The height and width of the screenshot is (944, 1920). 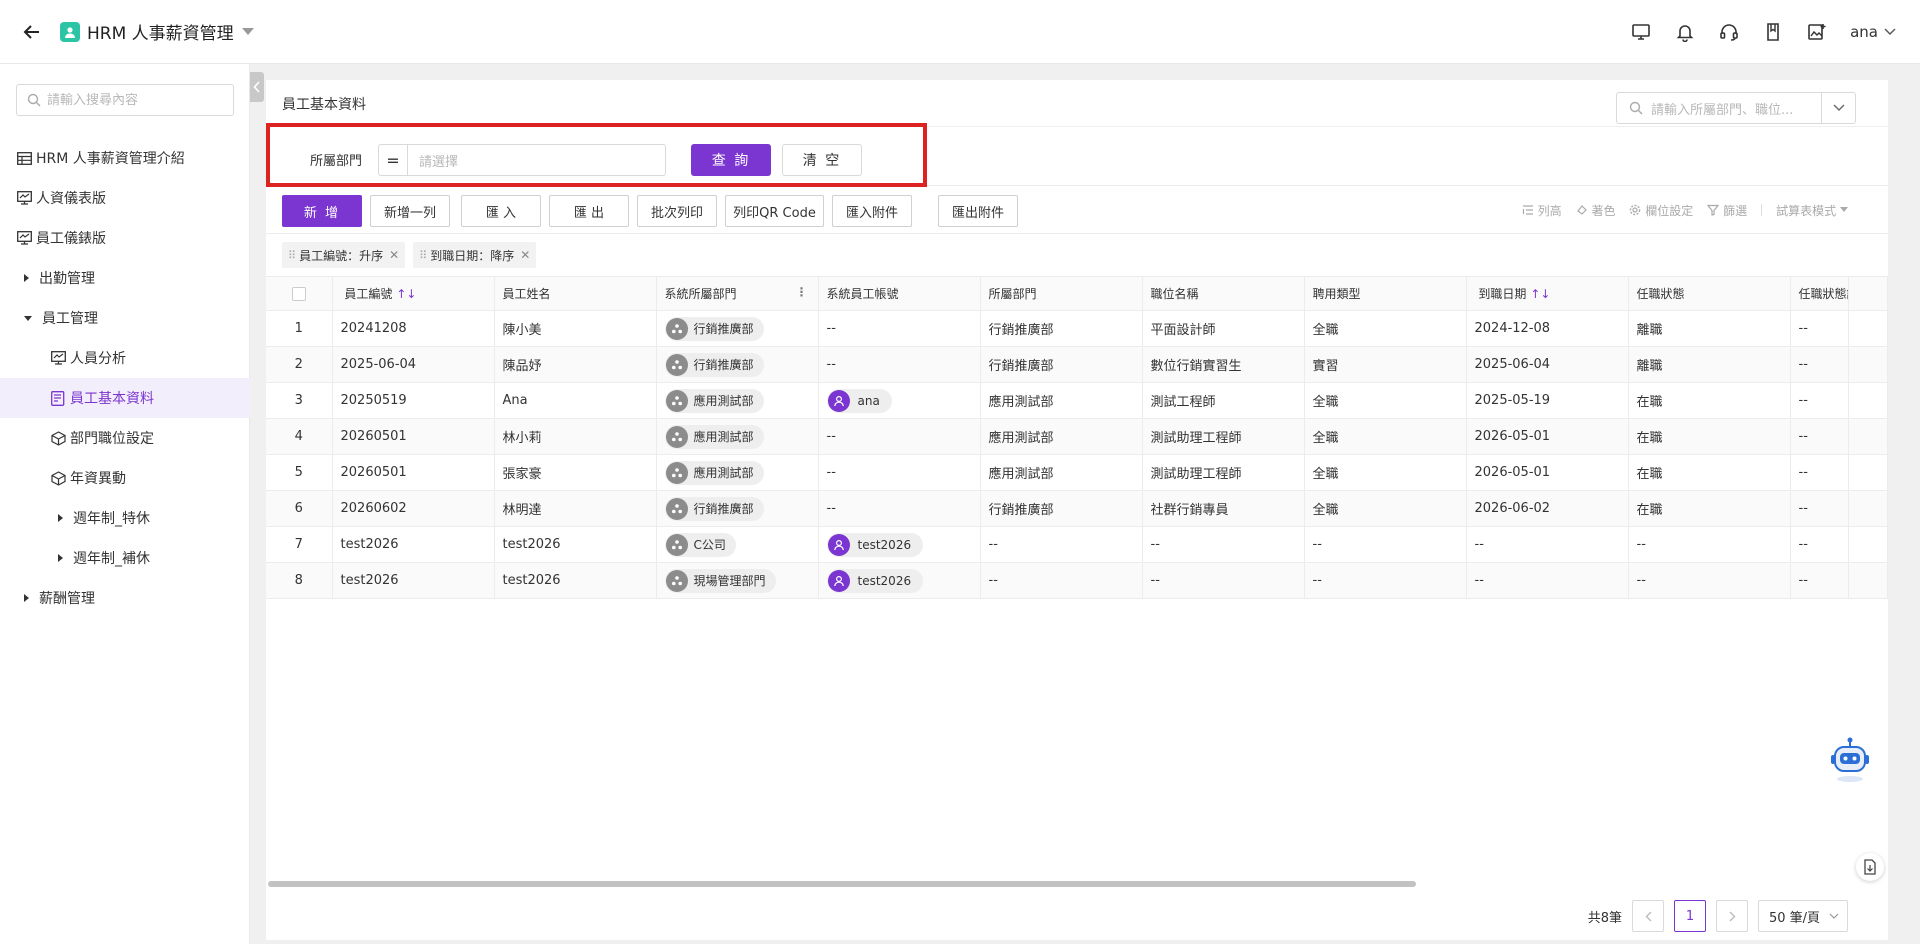 I want to click on cell-row-number: 5, so click(x=299, y=472).